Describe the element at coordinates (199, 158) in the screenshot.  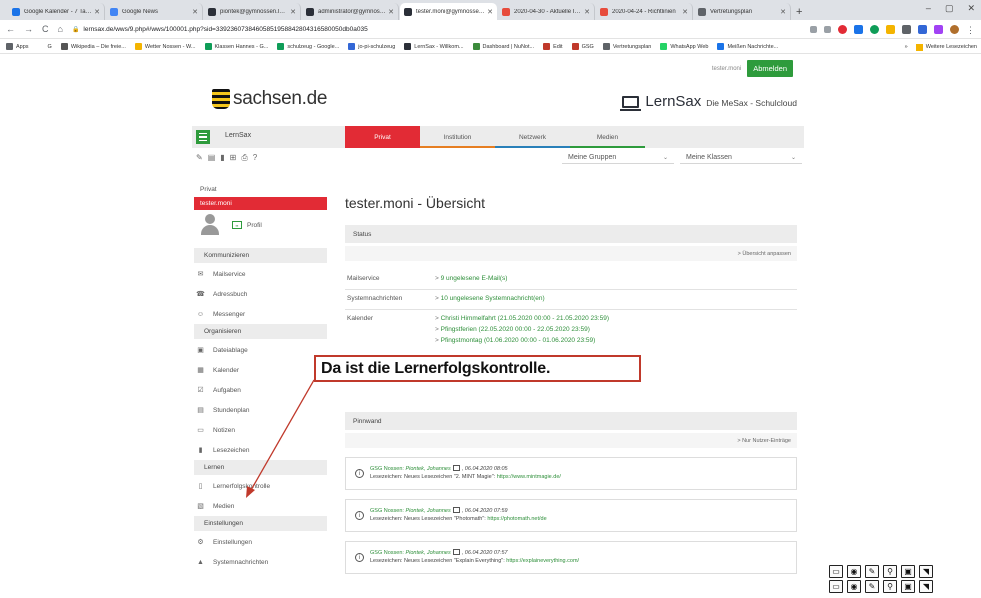
I see `edit-icon: ✎` at that location.